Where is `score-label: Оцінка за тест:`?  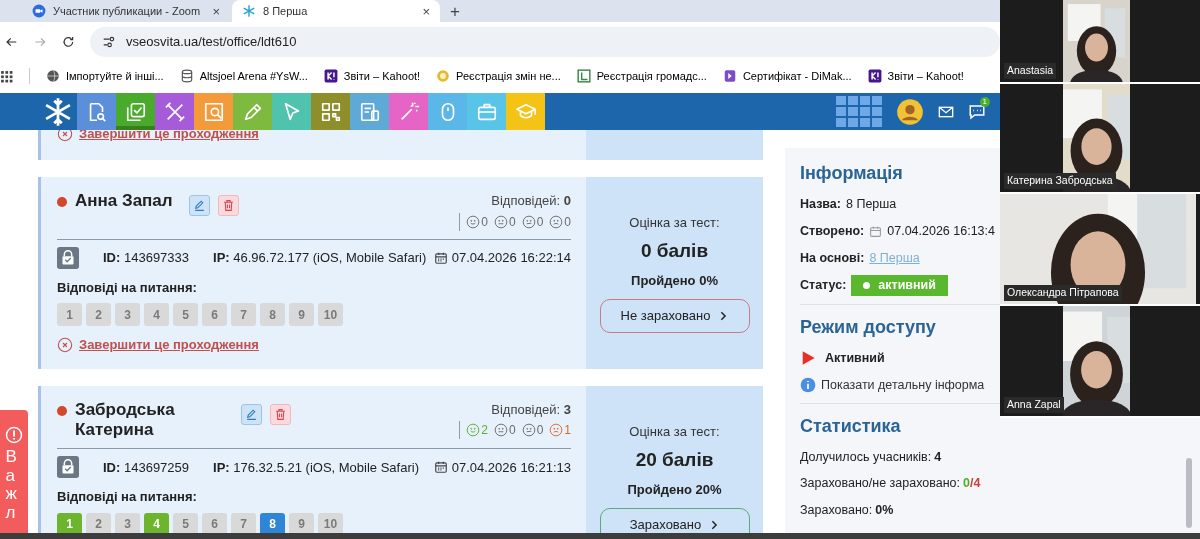
score-label: Оцінка за тест: is located at coordinates (674, 222).